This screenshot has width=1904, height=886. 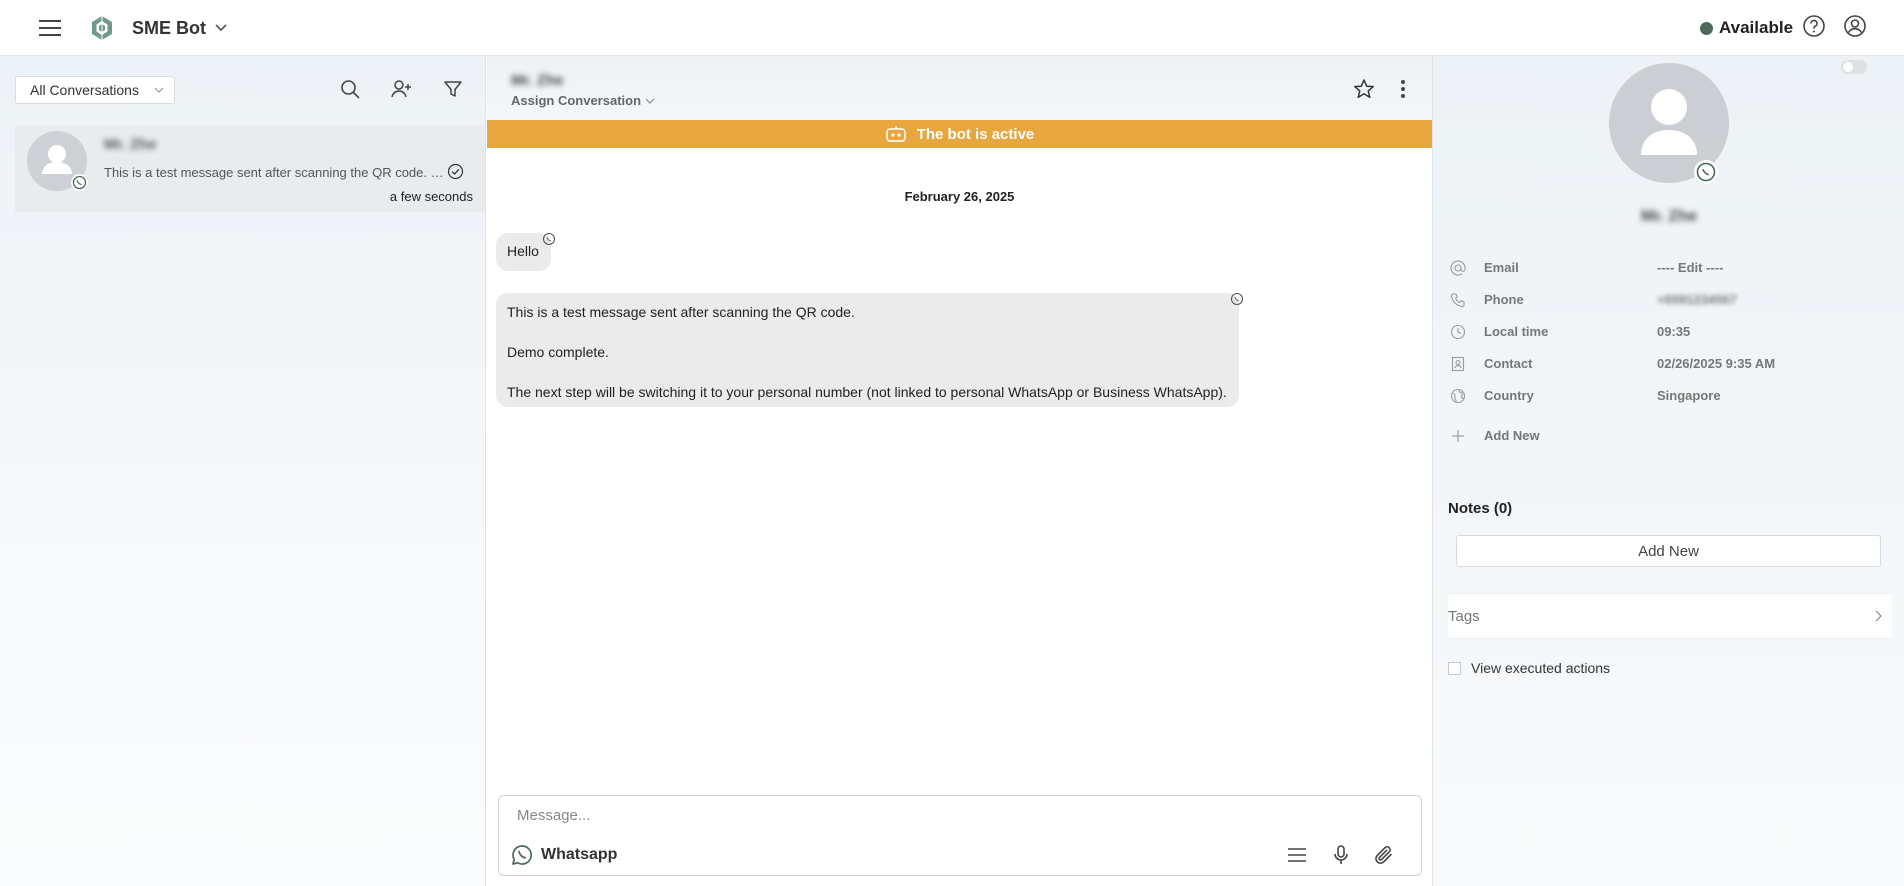 I want to click on availability-status: Available, so click(x=1746, y=28).